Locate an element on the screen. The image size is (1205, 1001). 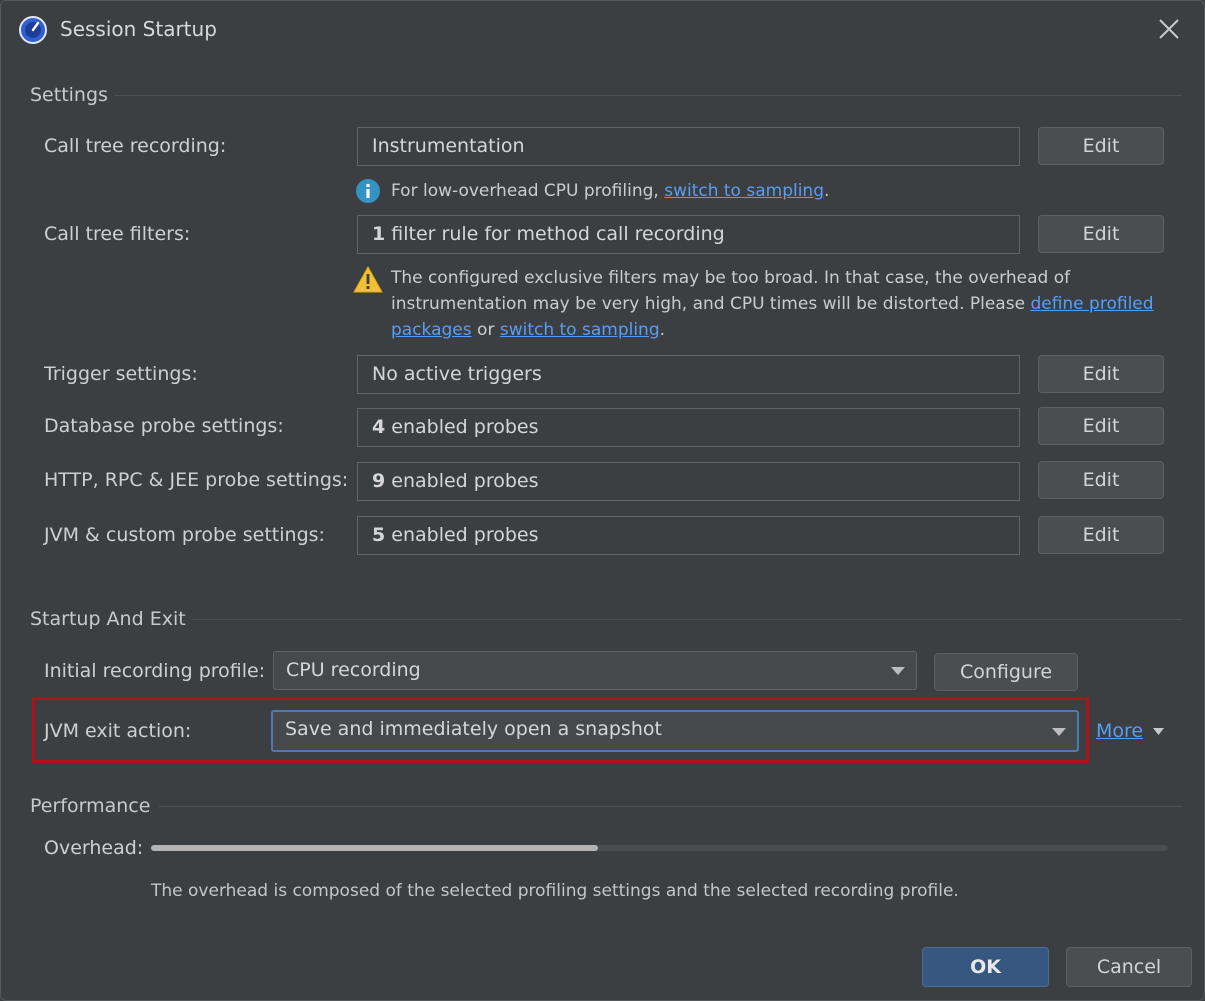
call-tree-recording-edit-button: Edit is located at coordinates (1101, 146).